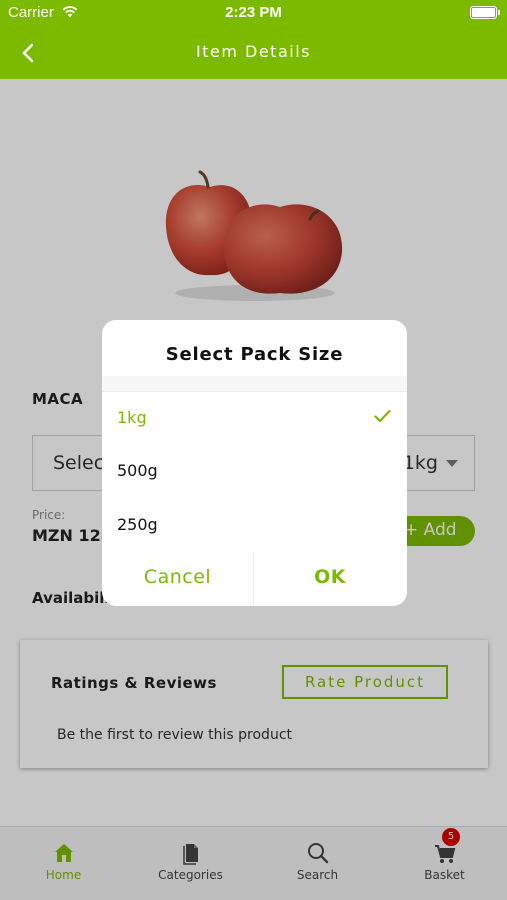  I want to click on dialog-divider, so click(254, 384).